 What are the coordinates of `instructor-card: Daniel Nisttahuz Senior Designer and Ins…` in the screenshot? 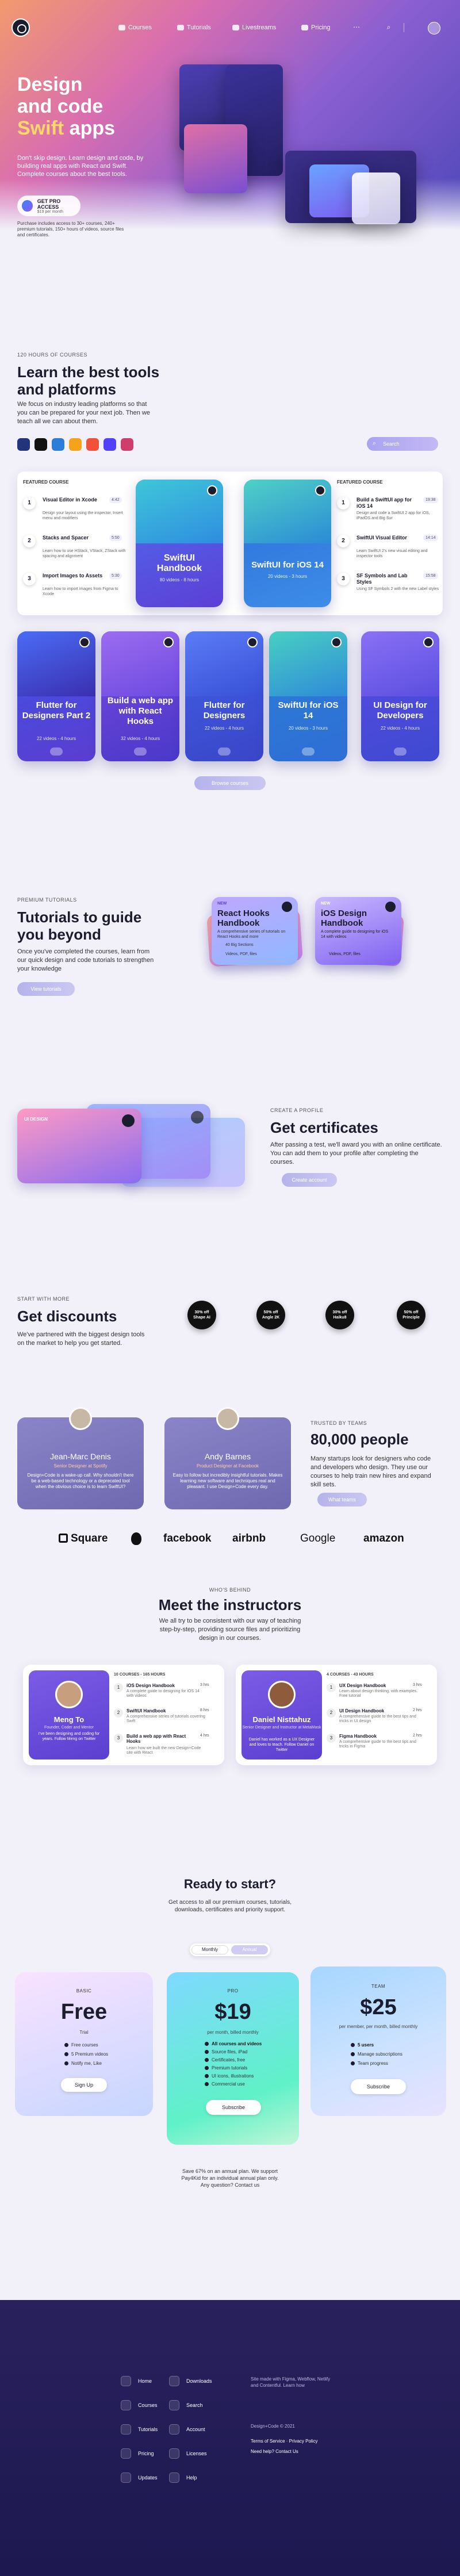 It's located at (281, 1714).